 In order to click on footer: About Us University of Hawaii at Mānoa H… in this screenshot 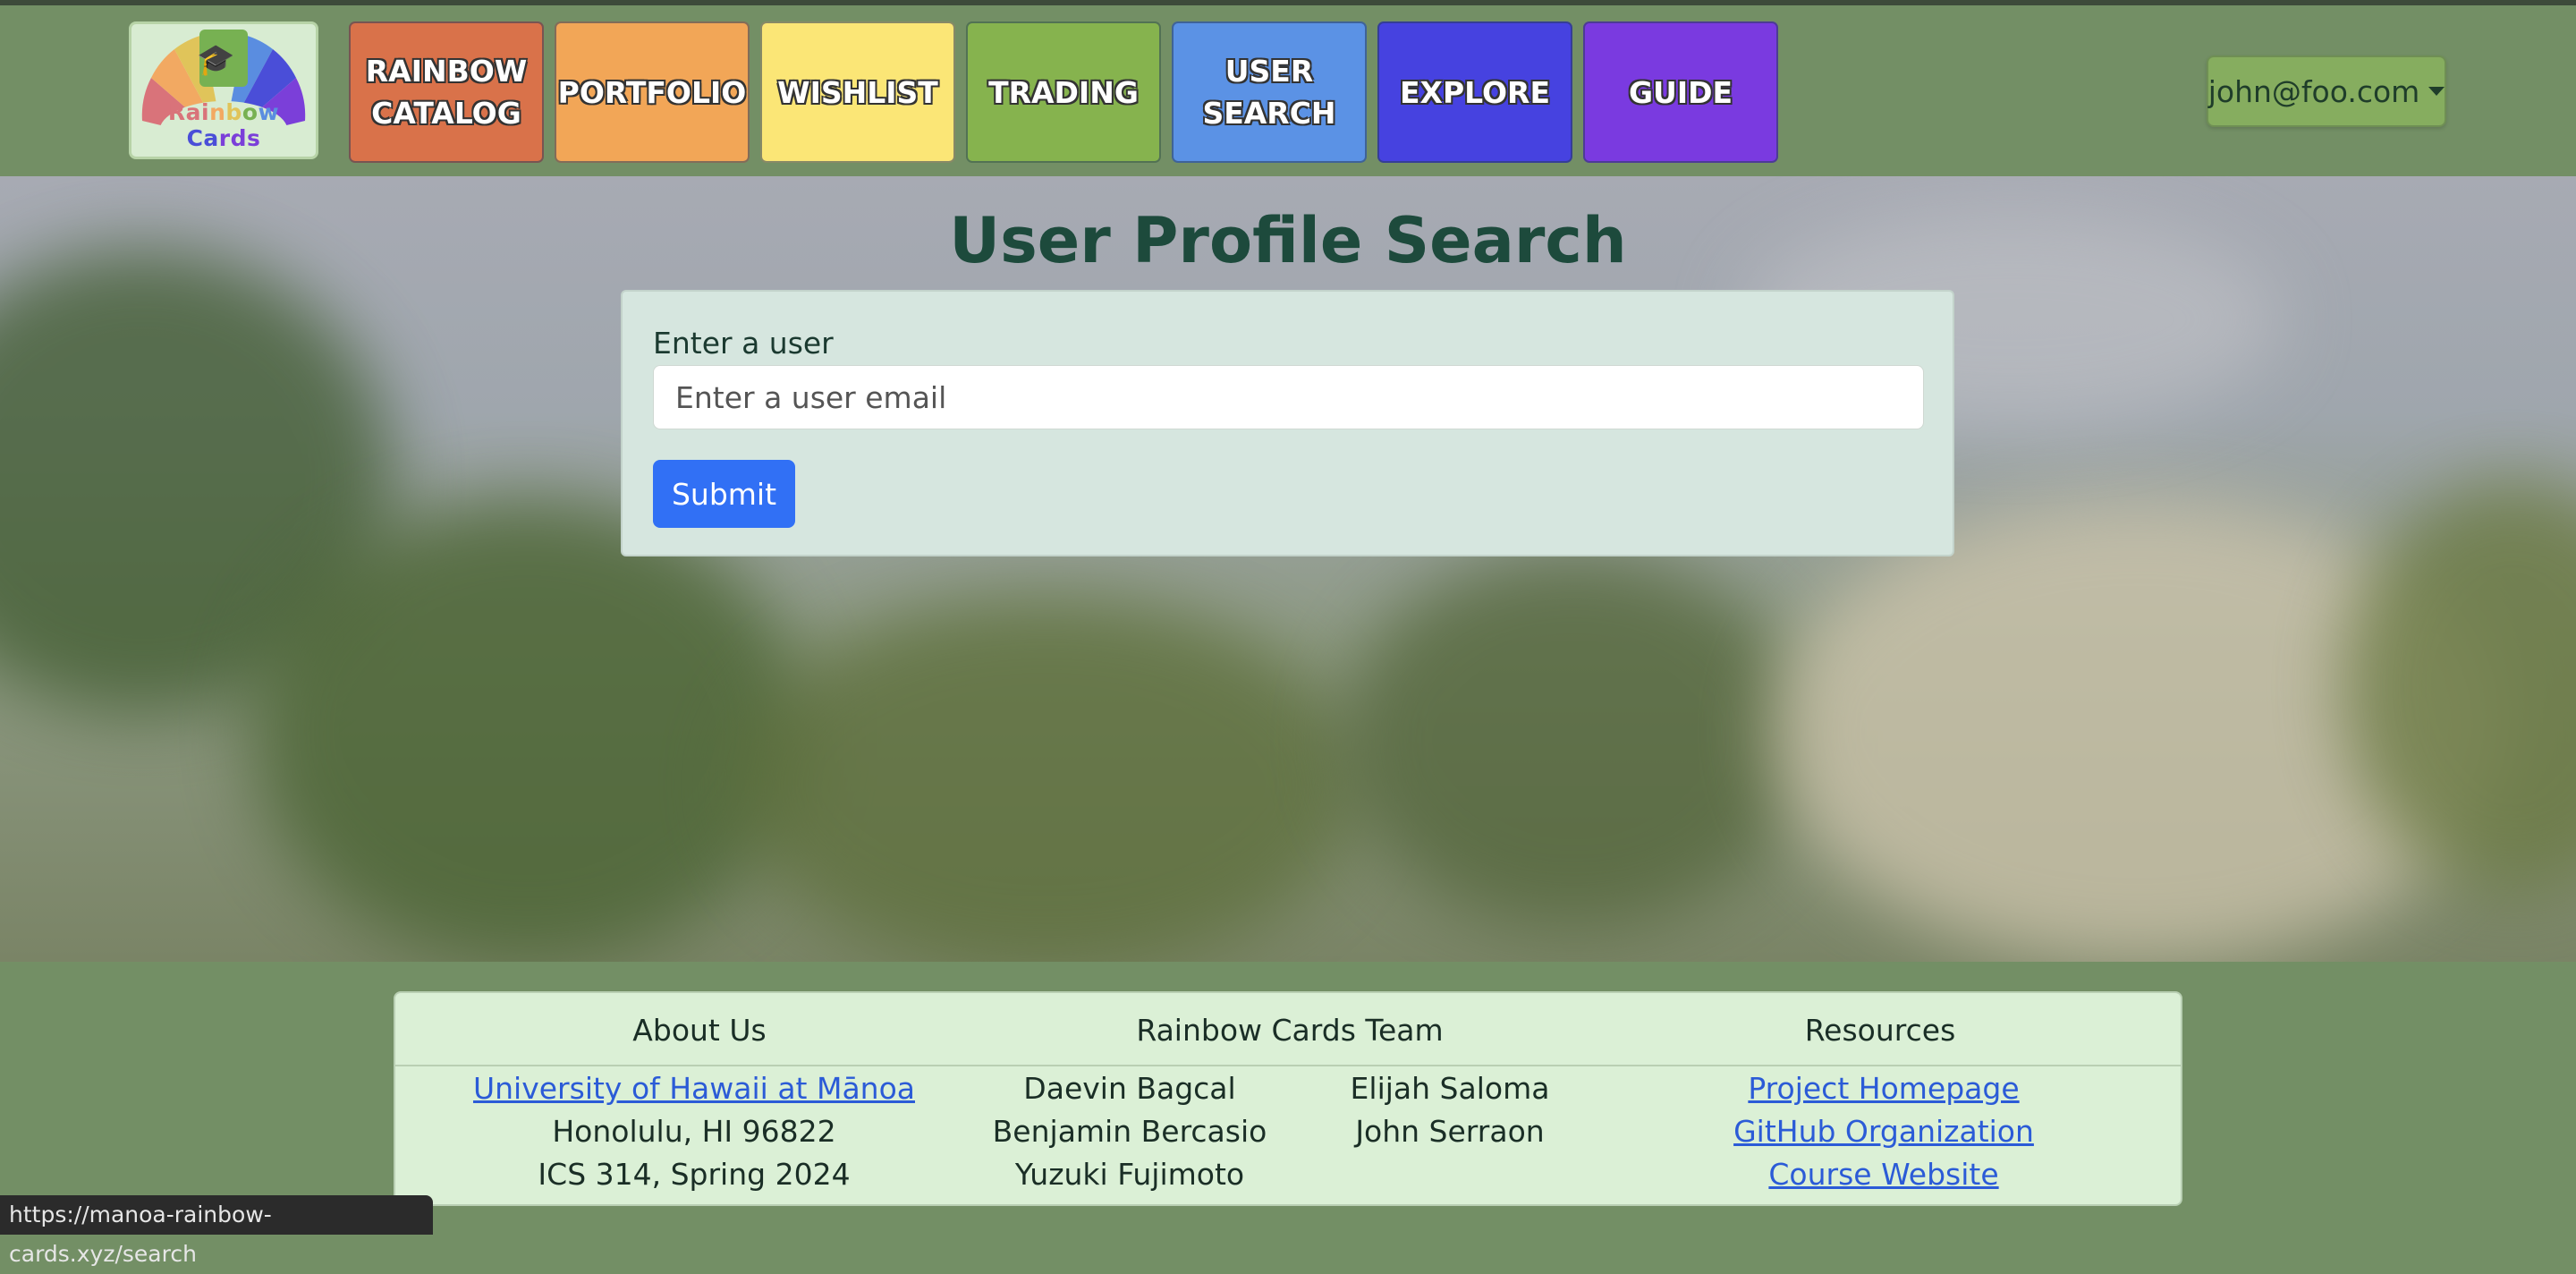, I will do `click(1288, 1098)`.